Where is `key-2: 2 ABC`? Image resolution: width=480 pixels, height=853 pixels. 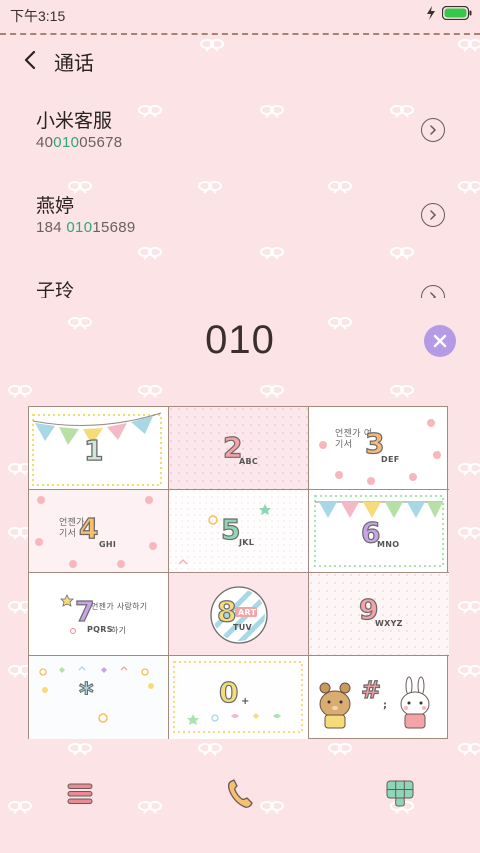
key-2: 2 ABC is located at coordinates (239, 448).